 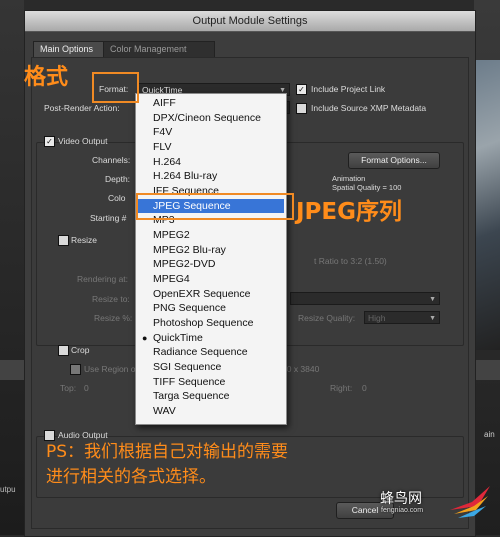 I want to click on annotation-caption: PS：我们根据自己对输出的需要 进行相关的各式选择。, so click(x=256, y=465).